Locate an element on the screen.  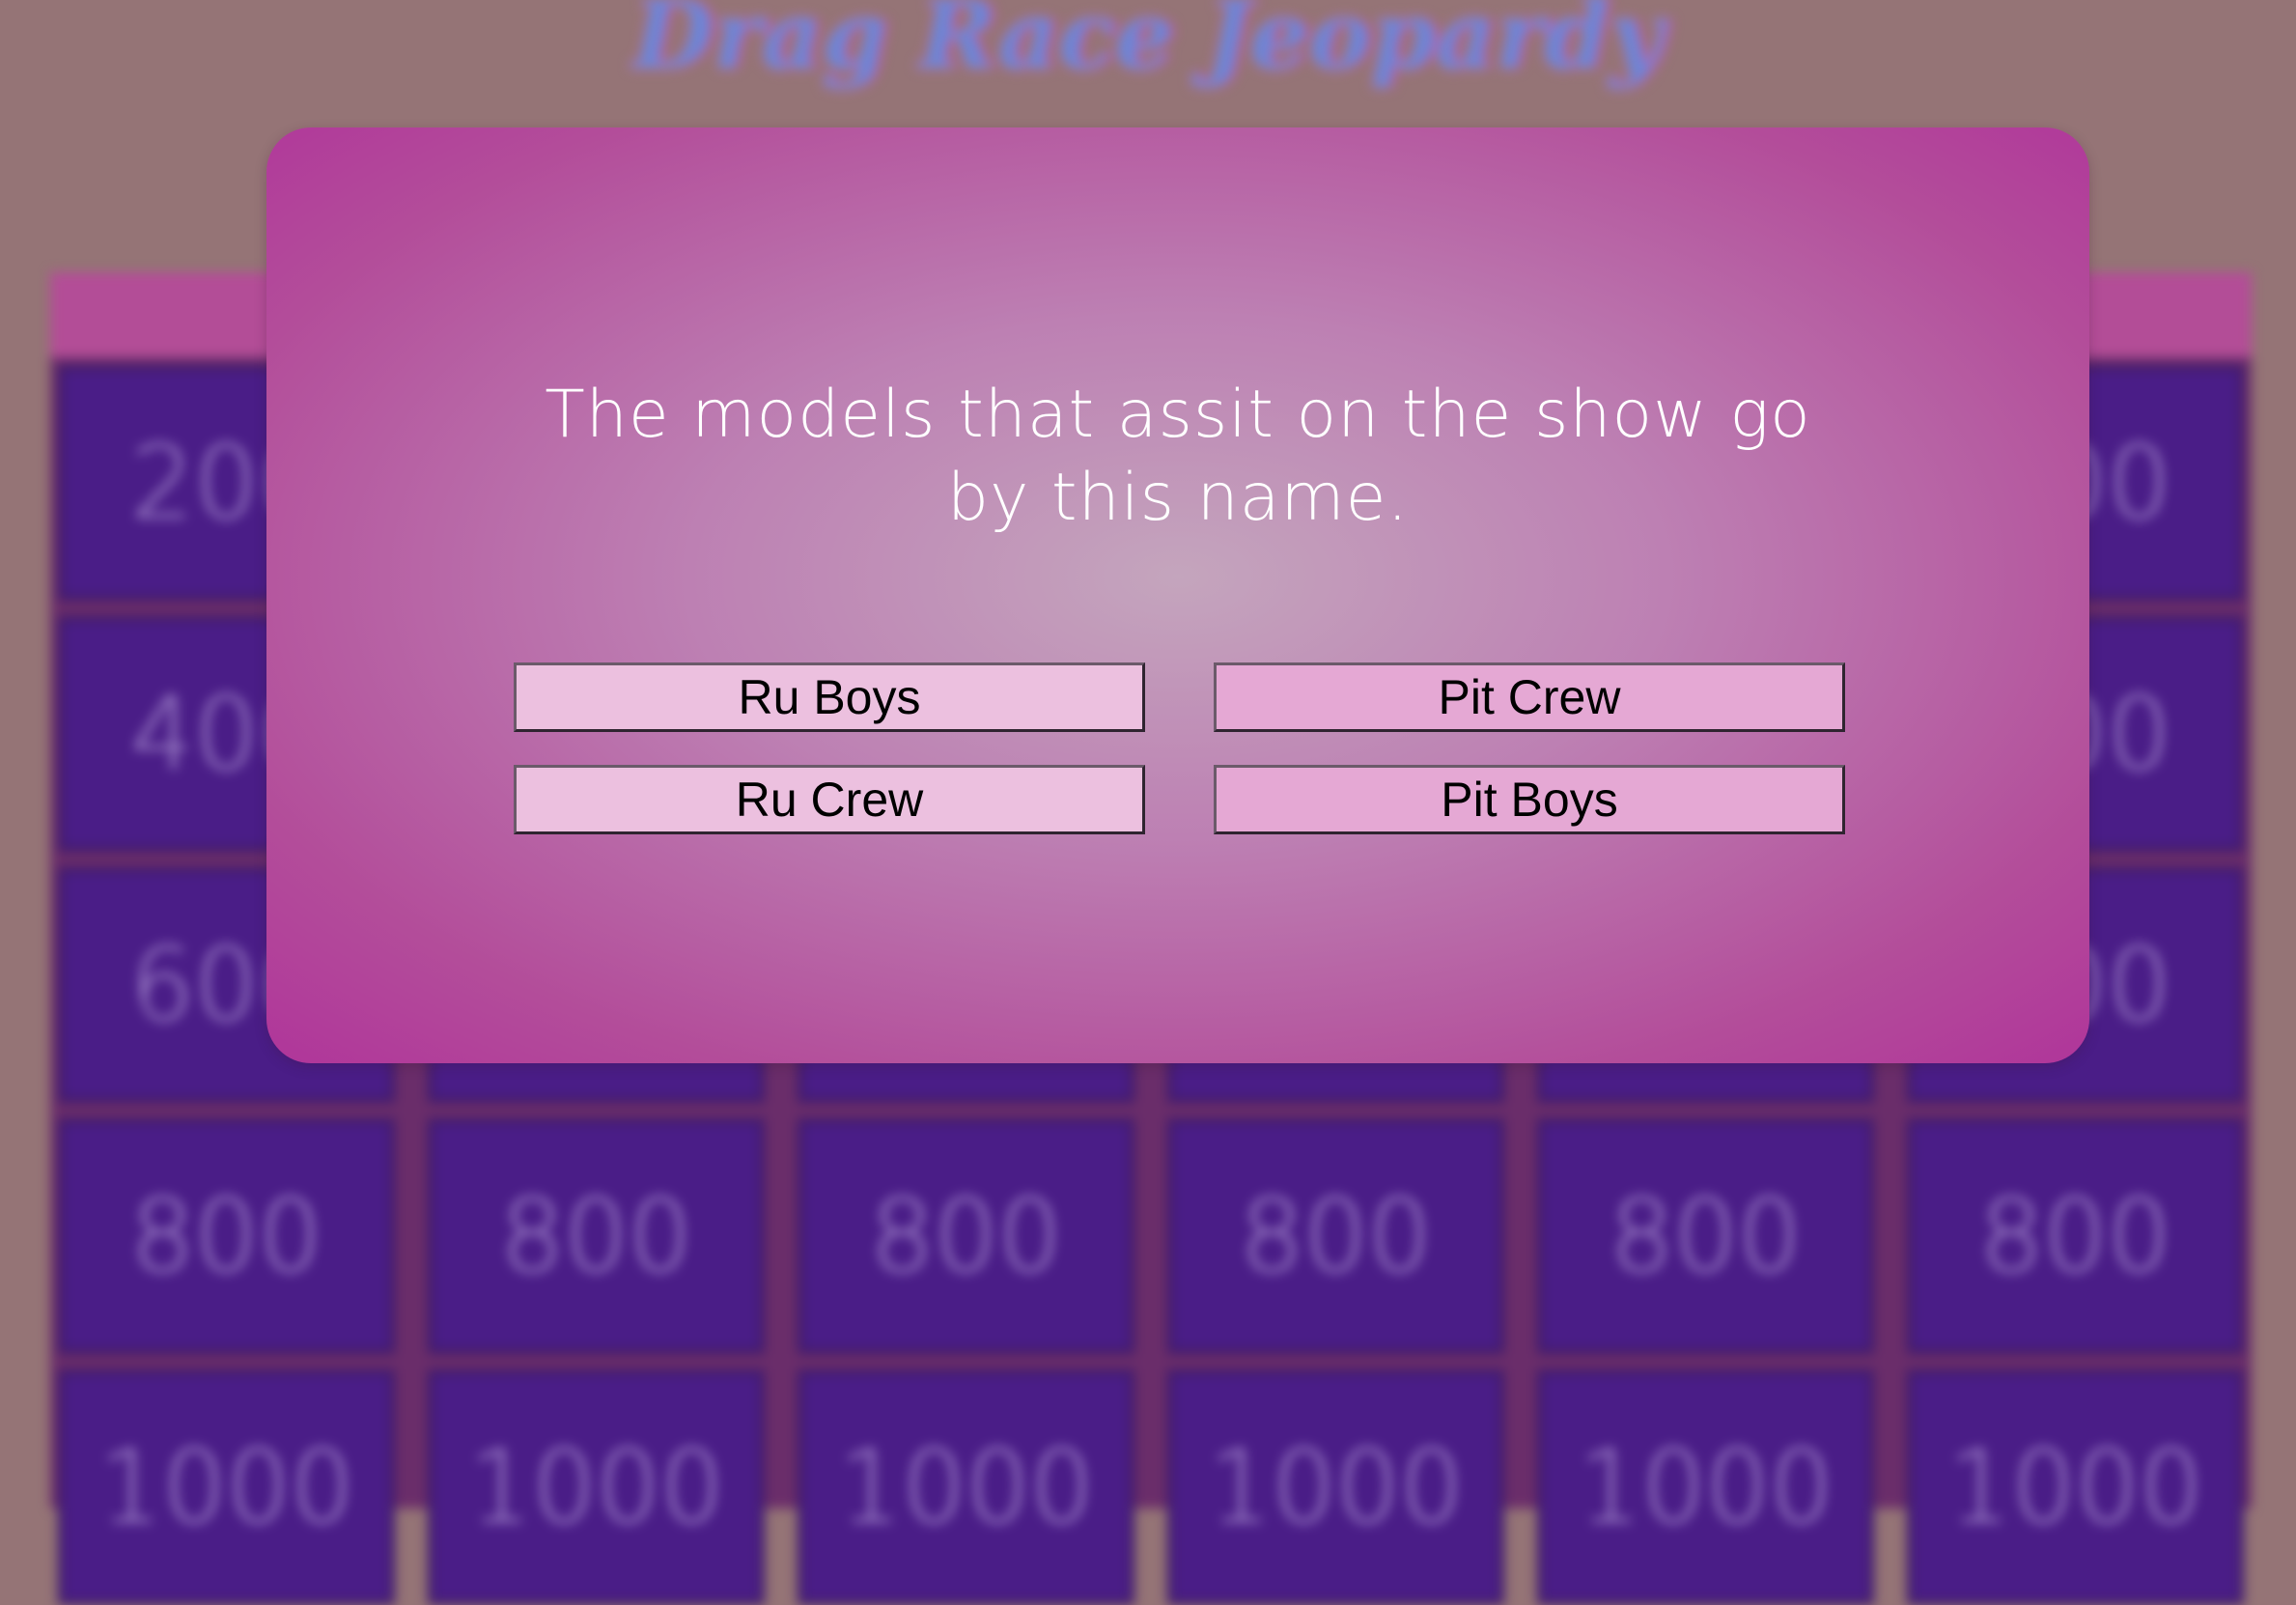
answer-button-pit-boys: Pit Boys is located at coordinates (1530, 799).